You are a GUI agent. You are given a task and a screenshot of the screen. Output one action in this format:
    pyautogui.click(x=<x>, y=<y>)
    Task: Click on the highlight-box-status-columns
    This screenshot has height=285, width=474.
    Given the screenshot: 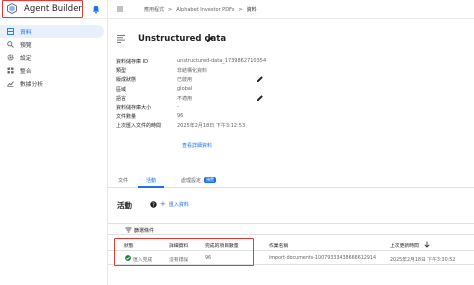 What is the action you would take?
    pyautogui.click(x=184, y=252)
    